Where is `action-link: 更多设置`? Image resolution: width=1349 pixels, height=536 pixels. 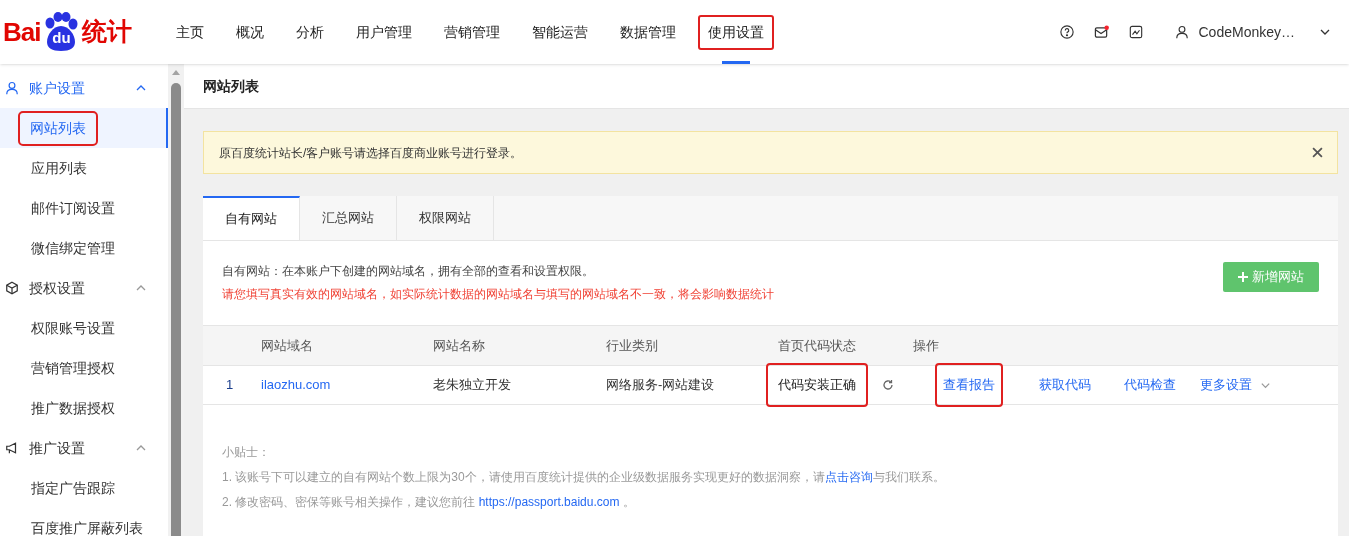
action-link: 更多设置 is located at coordinates (1226, 385).